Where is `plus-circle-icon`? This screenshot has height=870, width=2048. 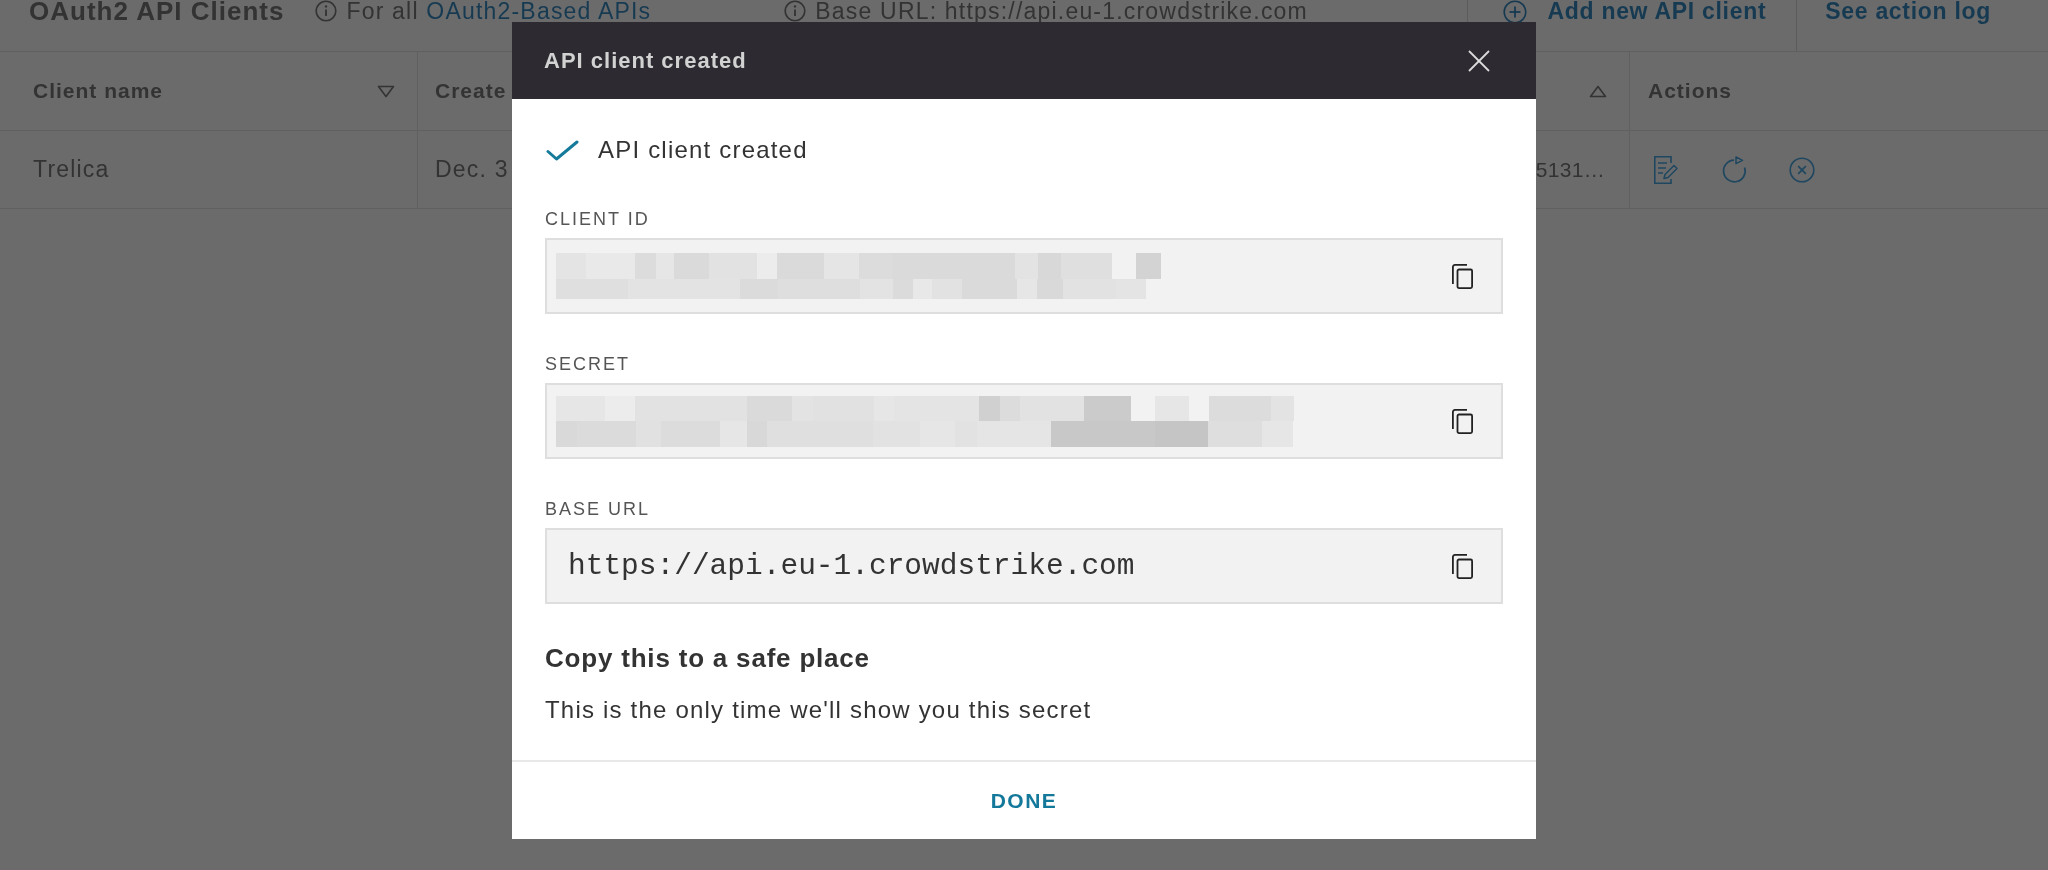
plus-circle-icon is located at coordinates (1515, 12).